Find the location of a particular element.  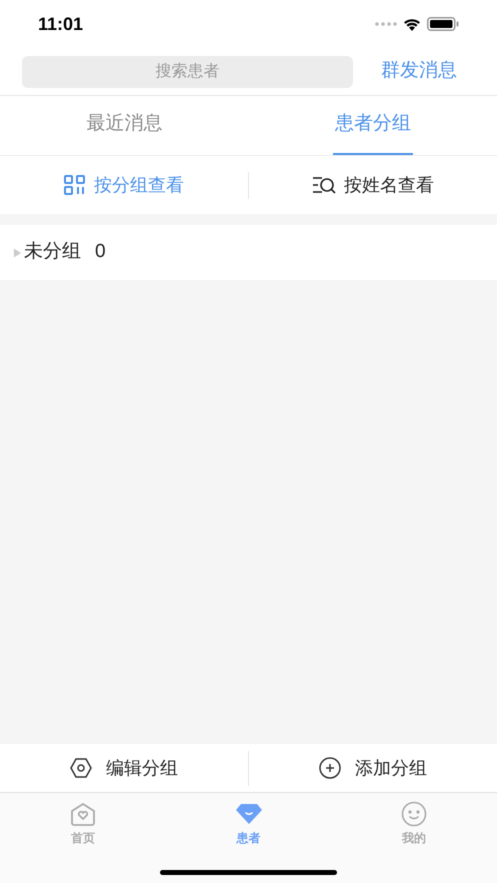

battery-icon is located at coordinates (443, 24).